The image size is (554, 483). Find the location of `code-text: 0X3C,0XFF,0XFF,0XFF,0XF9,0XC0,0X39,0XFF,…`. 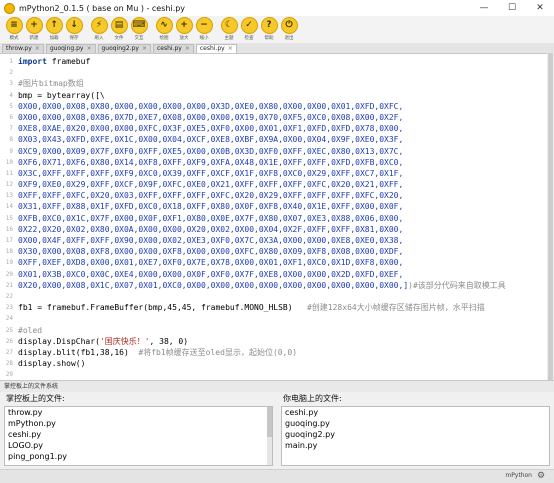

code-text: 0X3C,0XFF,0XFF,0XFF,0XF9,0XC0,0X39,0XFF,… is located at coordinates (211, 173).